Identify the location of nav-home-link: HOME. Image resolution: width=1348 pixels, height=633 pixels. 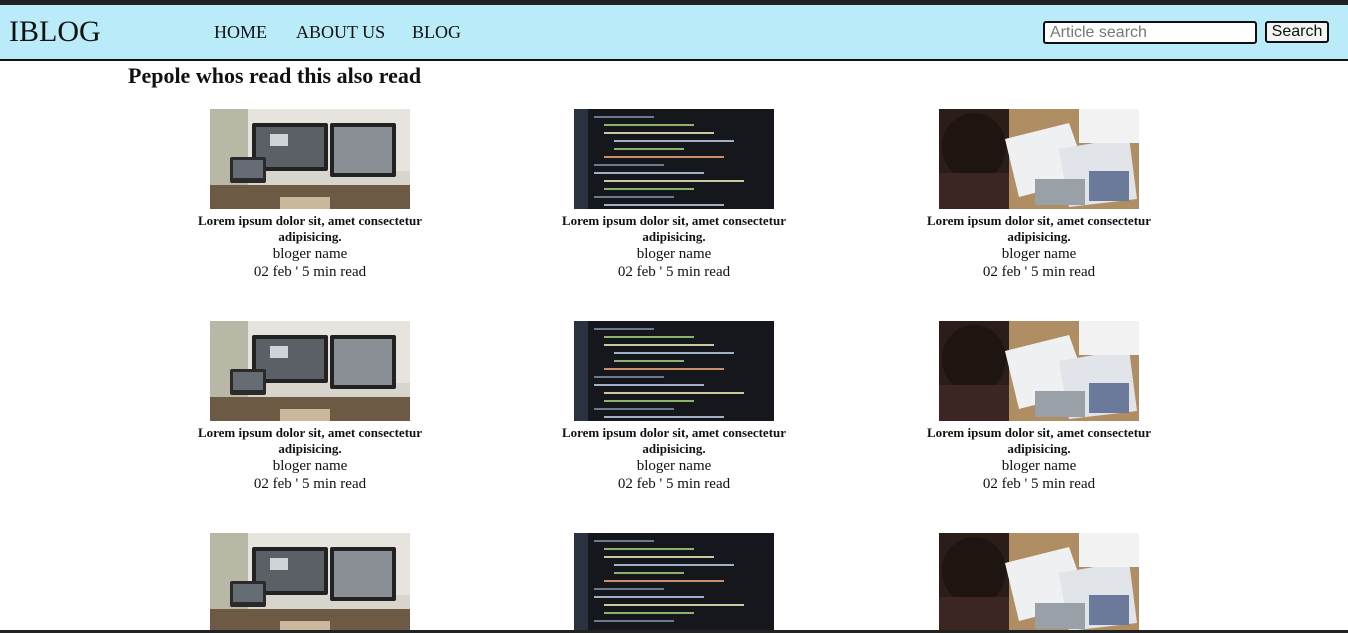
(240, 32).